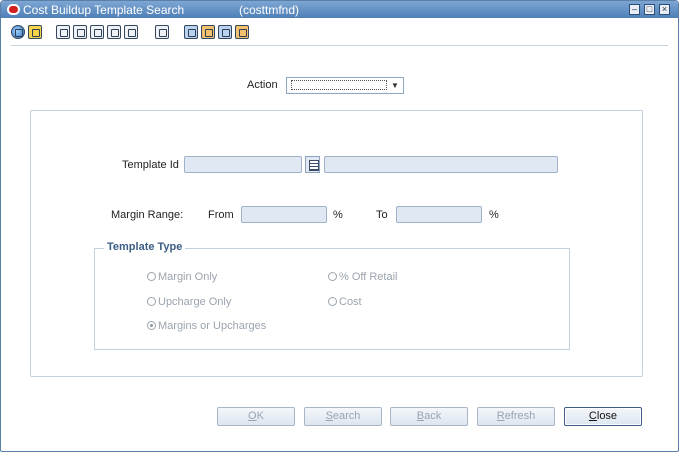 This screenshot has width=680, height=454. Describe the element at coordinates (649, 9) in the screenshot. I see `maximize-icon: □` at that location.